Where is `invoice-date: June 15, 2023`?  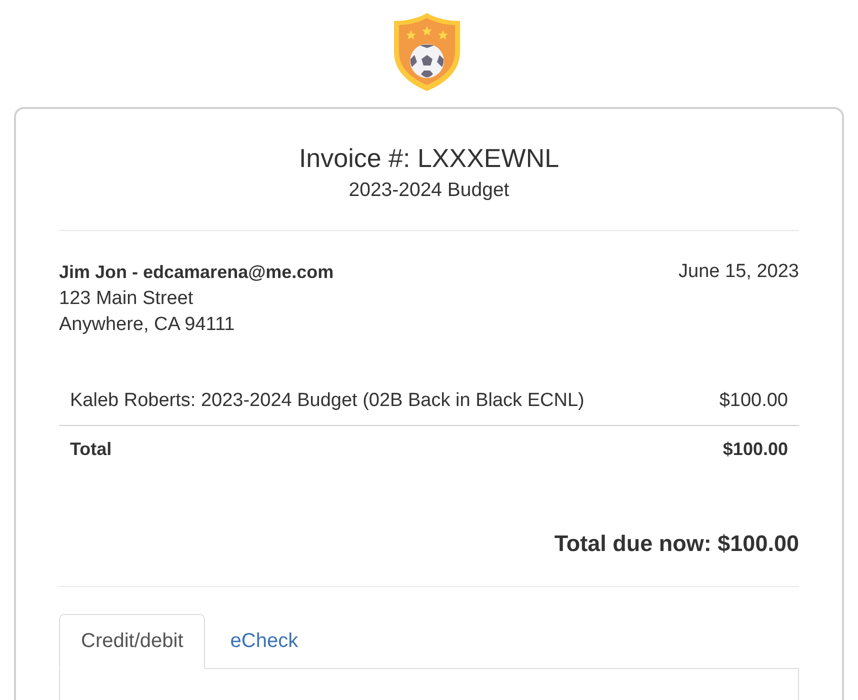
invoice-date: June 15, 2023 is located at coordinates (738, 272).